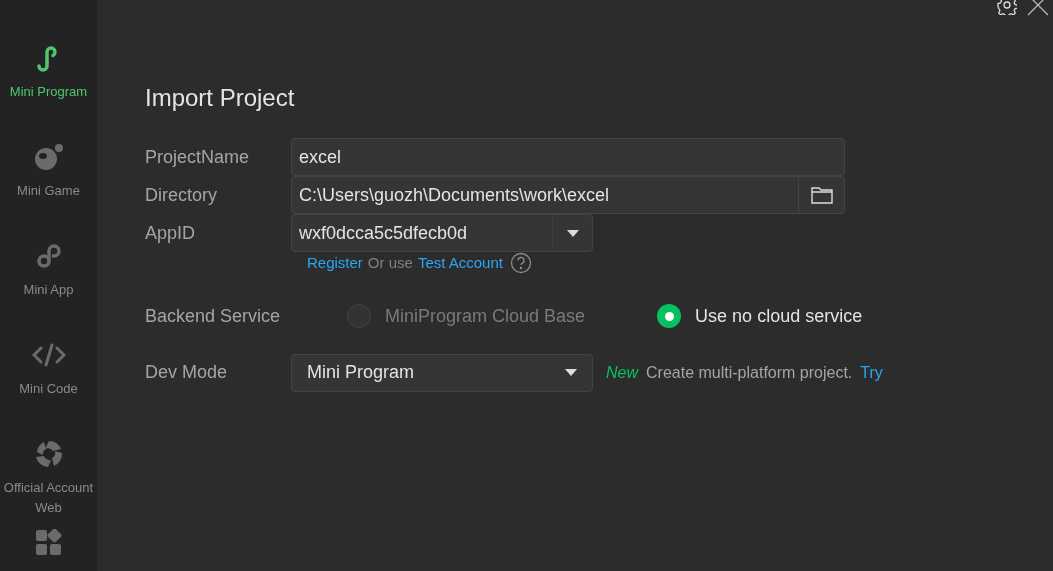  I want to click on planet-icon, so click(48, 157).